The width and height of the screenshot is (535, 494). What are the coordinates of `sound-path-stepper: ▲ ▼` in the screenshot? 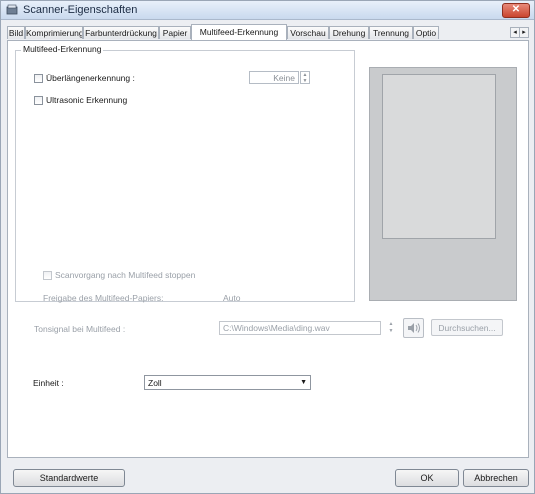 It's located at (391, 328).